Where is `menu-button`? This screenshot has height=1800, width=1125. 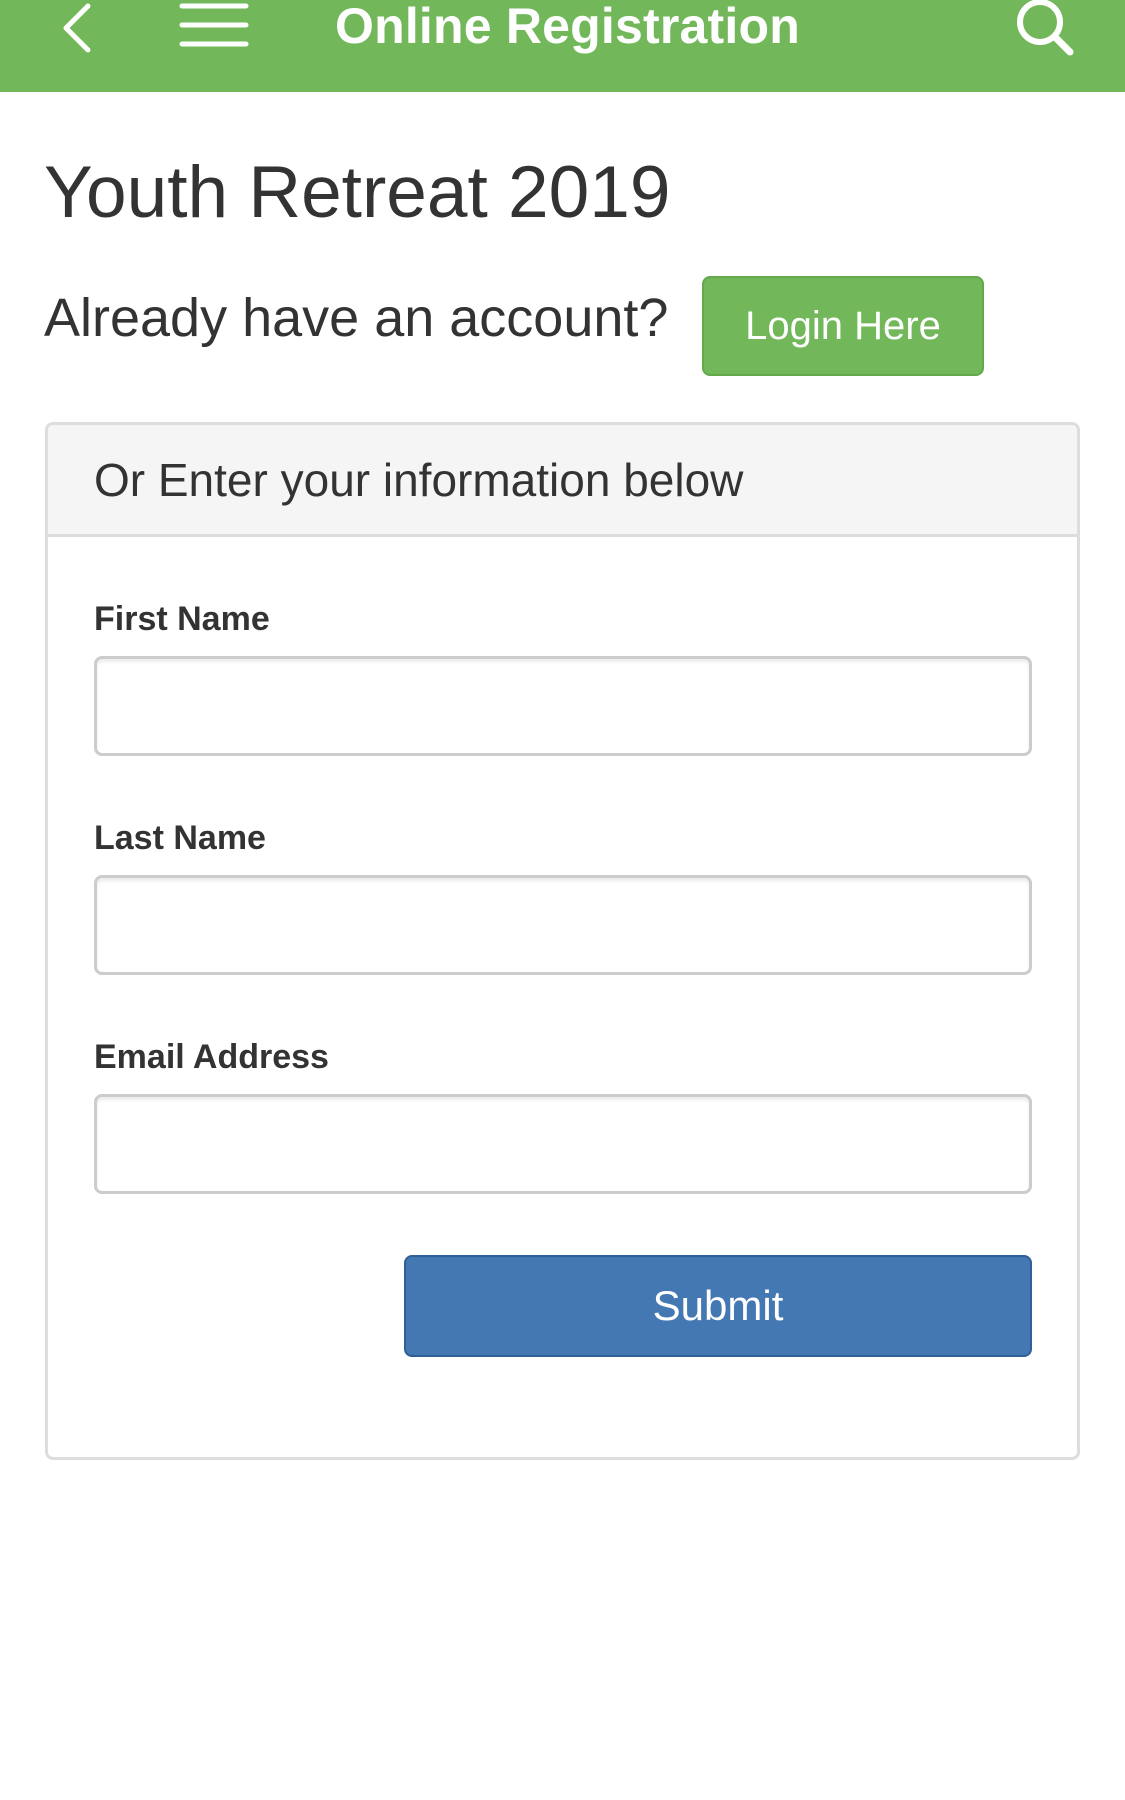
menu-button is located at coordinates (214, 28).